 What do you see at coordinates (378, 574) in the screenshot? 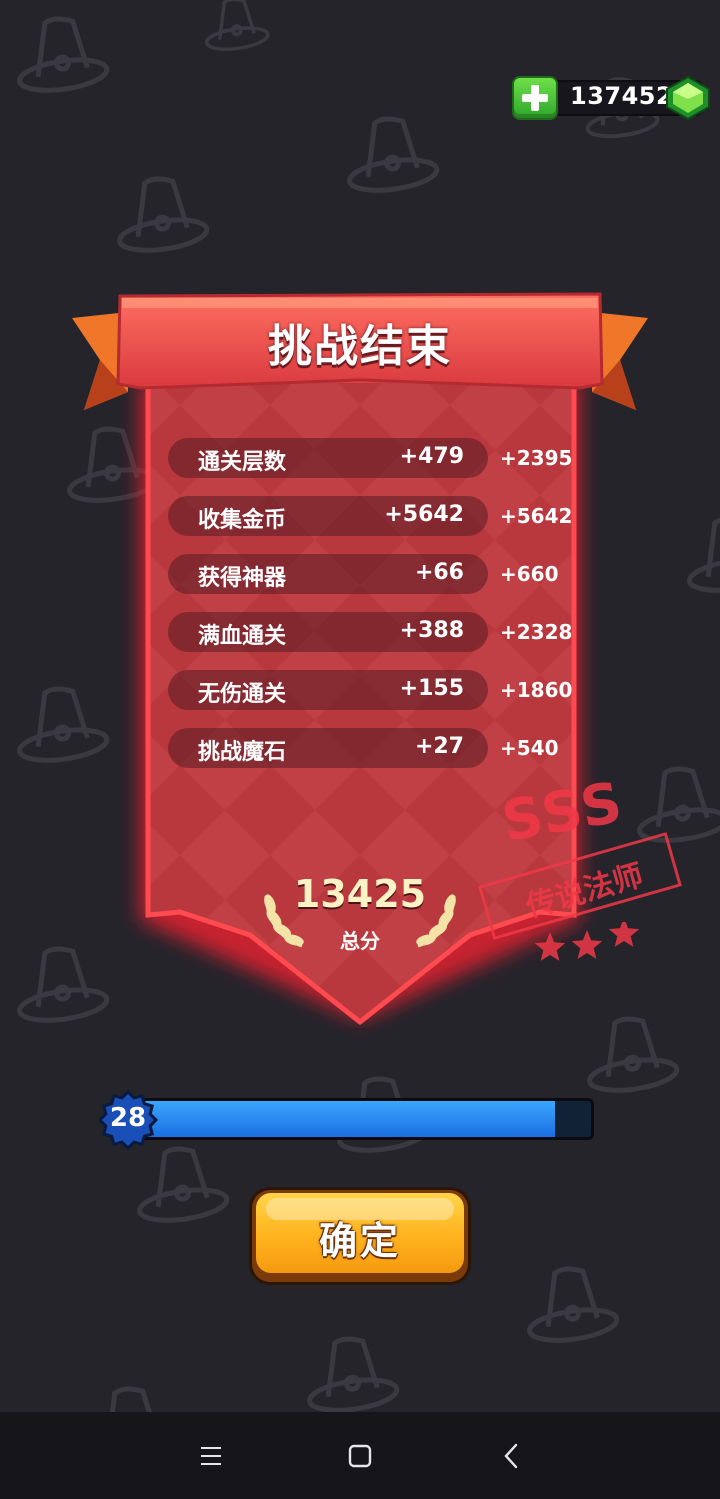
I see `stat-row-artifacts: 获得神器 +66 +660` at bounding box center [378, 574].